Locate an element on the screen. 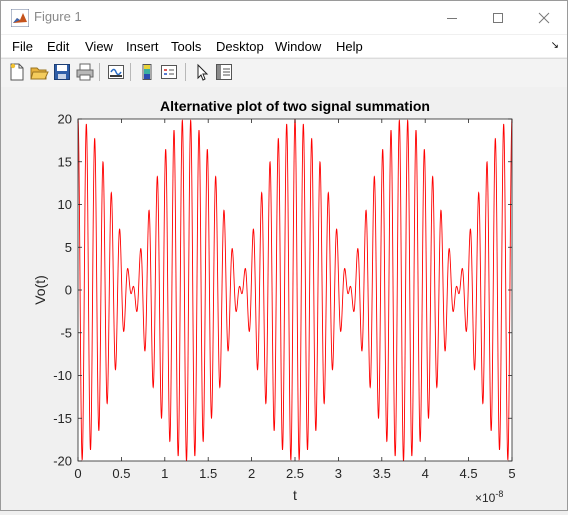 Image resolution: width=568 pixels, height=515 pixels. edit-plot-icon is located at coordinates (202, 72).